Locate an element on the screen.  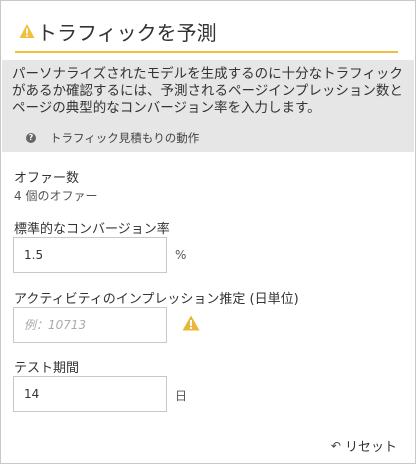
undo-icon: ↶ is located at coordinates (335, 445).